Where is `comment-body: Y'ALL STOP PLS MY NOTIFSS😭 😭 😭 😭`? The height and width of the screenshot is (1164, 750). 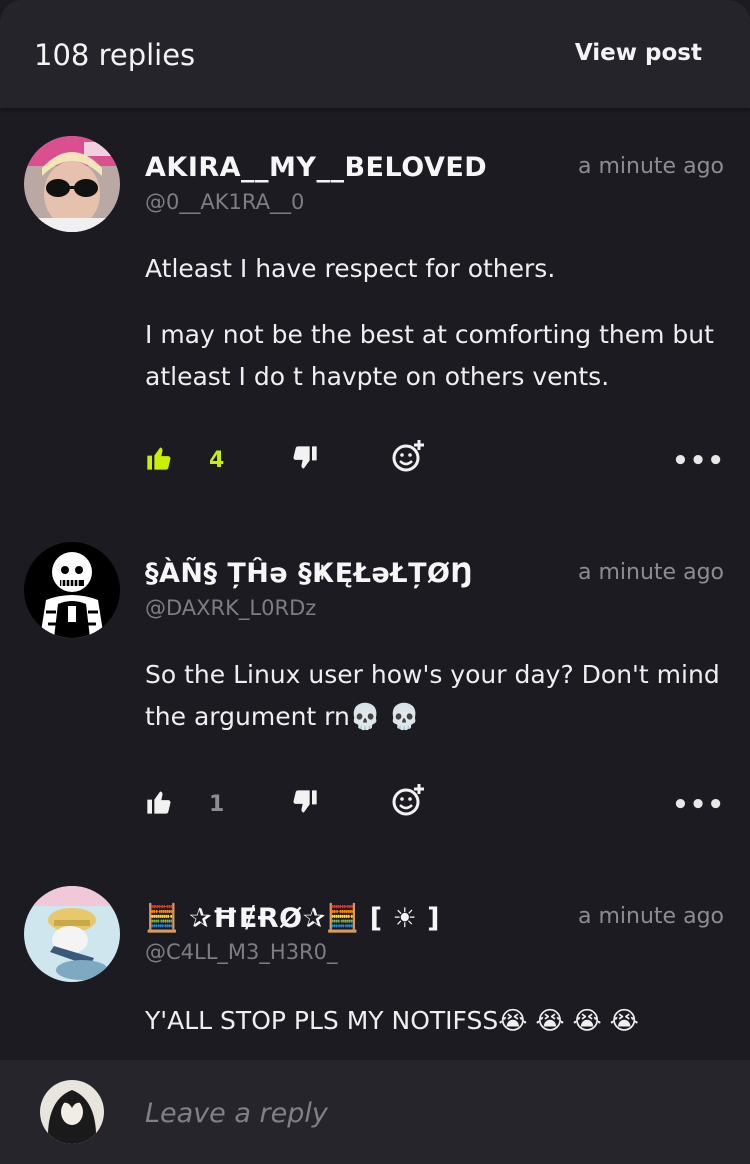
comment-body: Y'ALL STOP PLS MY NOTIFSS😭 😭 😭 😭 is located at coordinates (435, 1033).